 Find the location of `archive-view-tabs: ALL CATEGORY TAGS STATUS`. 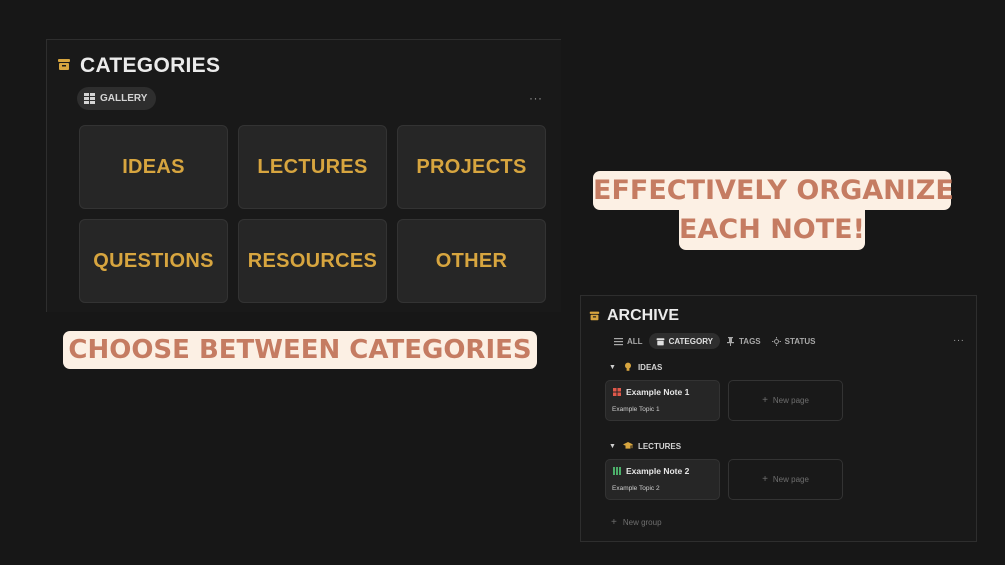

archive-view-tabs: ALL CATEGORY TAGS STATUS is located at coordinates (715, 341).